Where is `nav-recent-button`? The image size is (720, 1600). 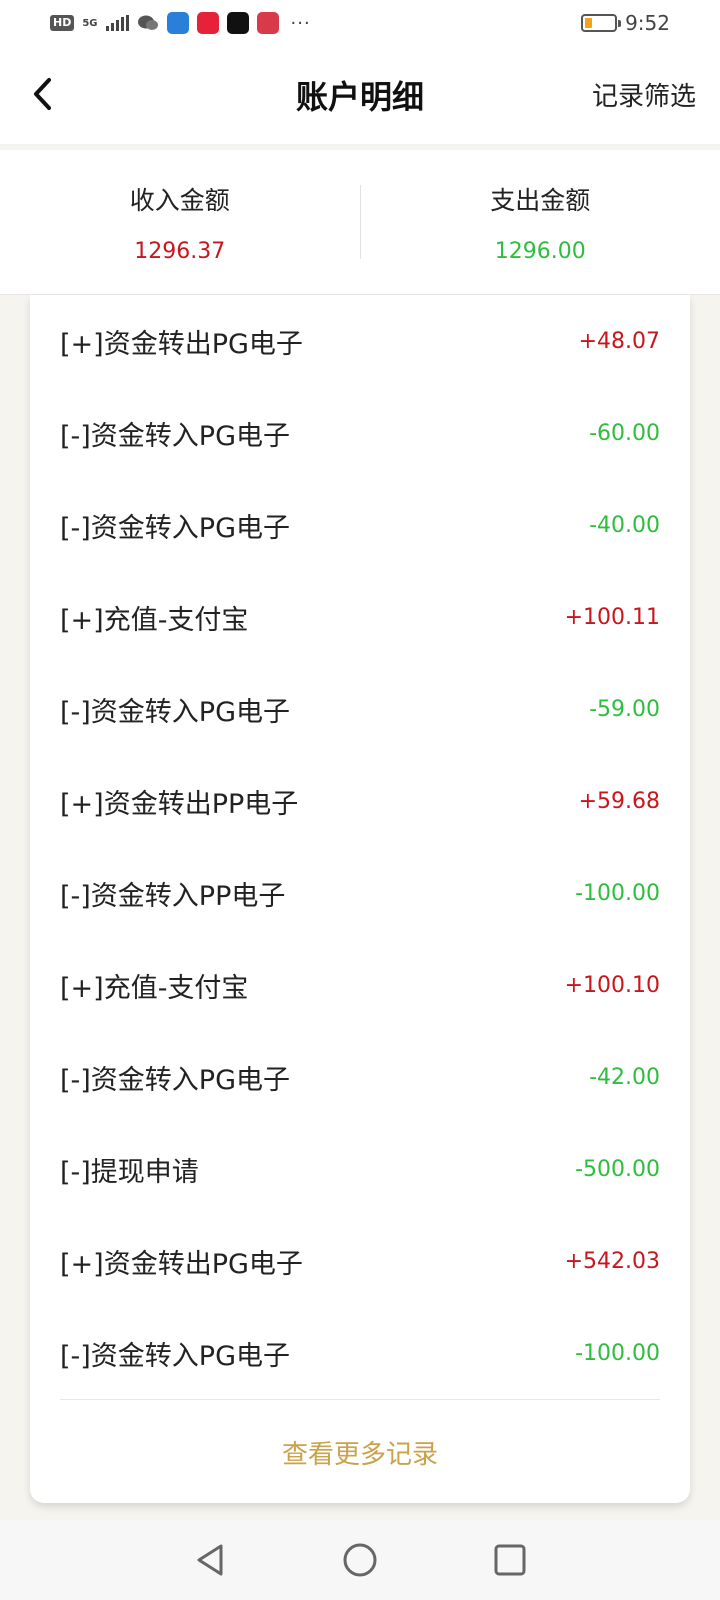 nav-recent-button is located at coordinates (510, 1560).